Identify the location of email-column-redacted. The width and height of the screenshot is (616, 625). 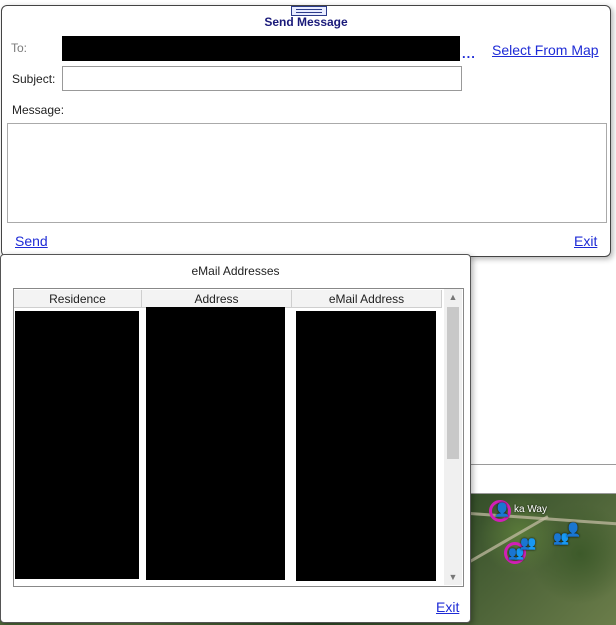
(366, 446).